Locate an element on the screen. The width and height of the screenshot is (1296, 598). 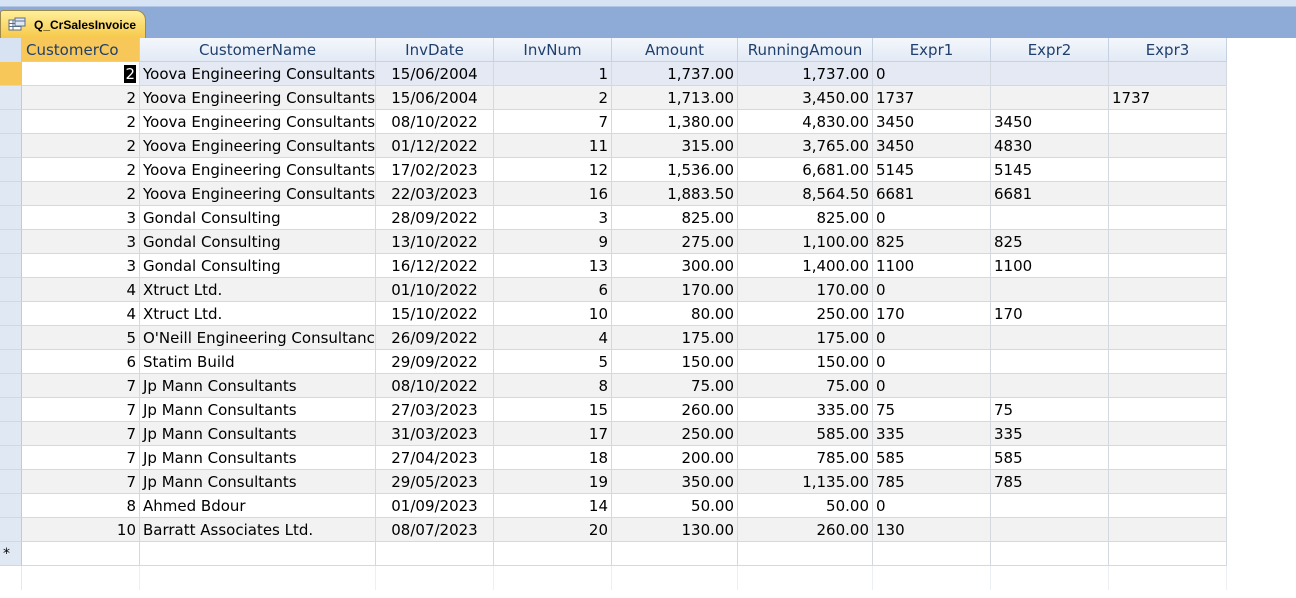
cell-amount: 170.00 is located at coordinates (675, 290).